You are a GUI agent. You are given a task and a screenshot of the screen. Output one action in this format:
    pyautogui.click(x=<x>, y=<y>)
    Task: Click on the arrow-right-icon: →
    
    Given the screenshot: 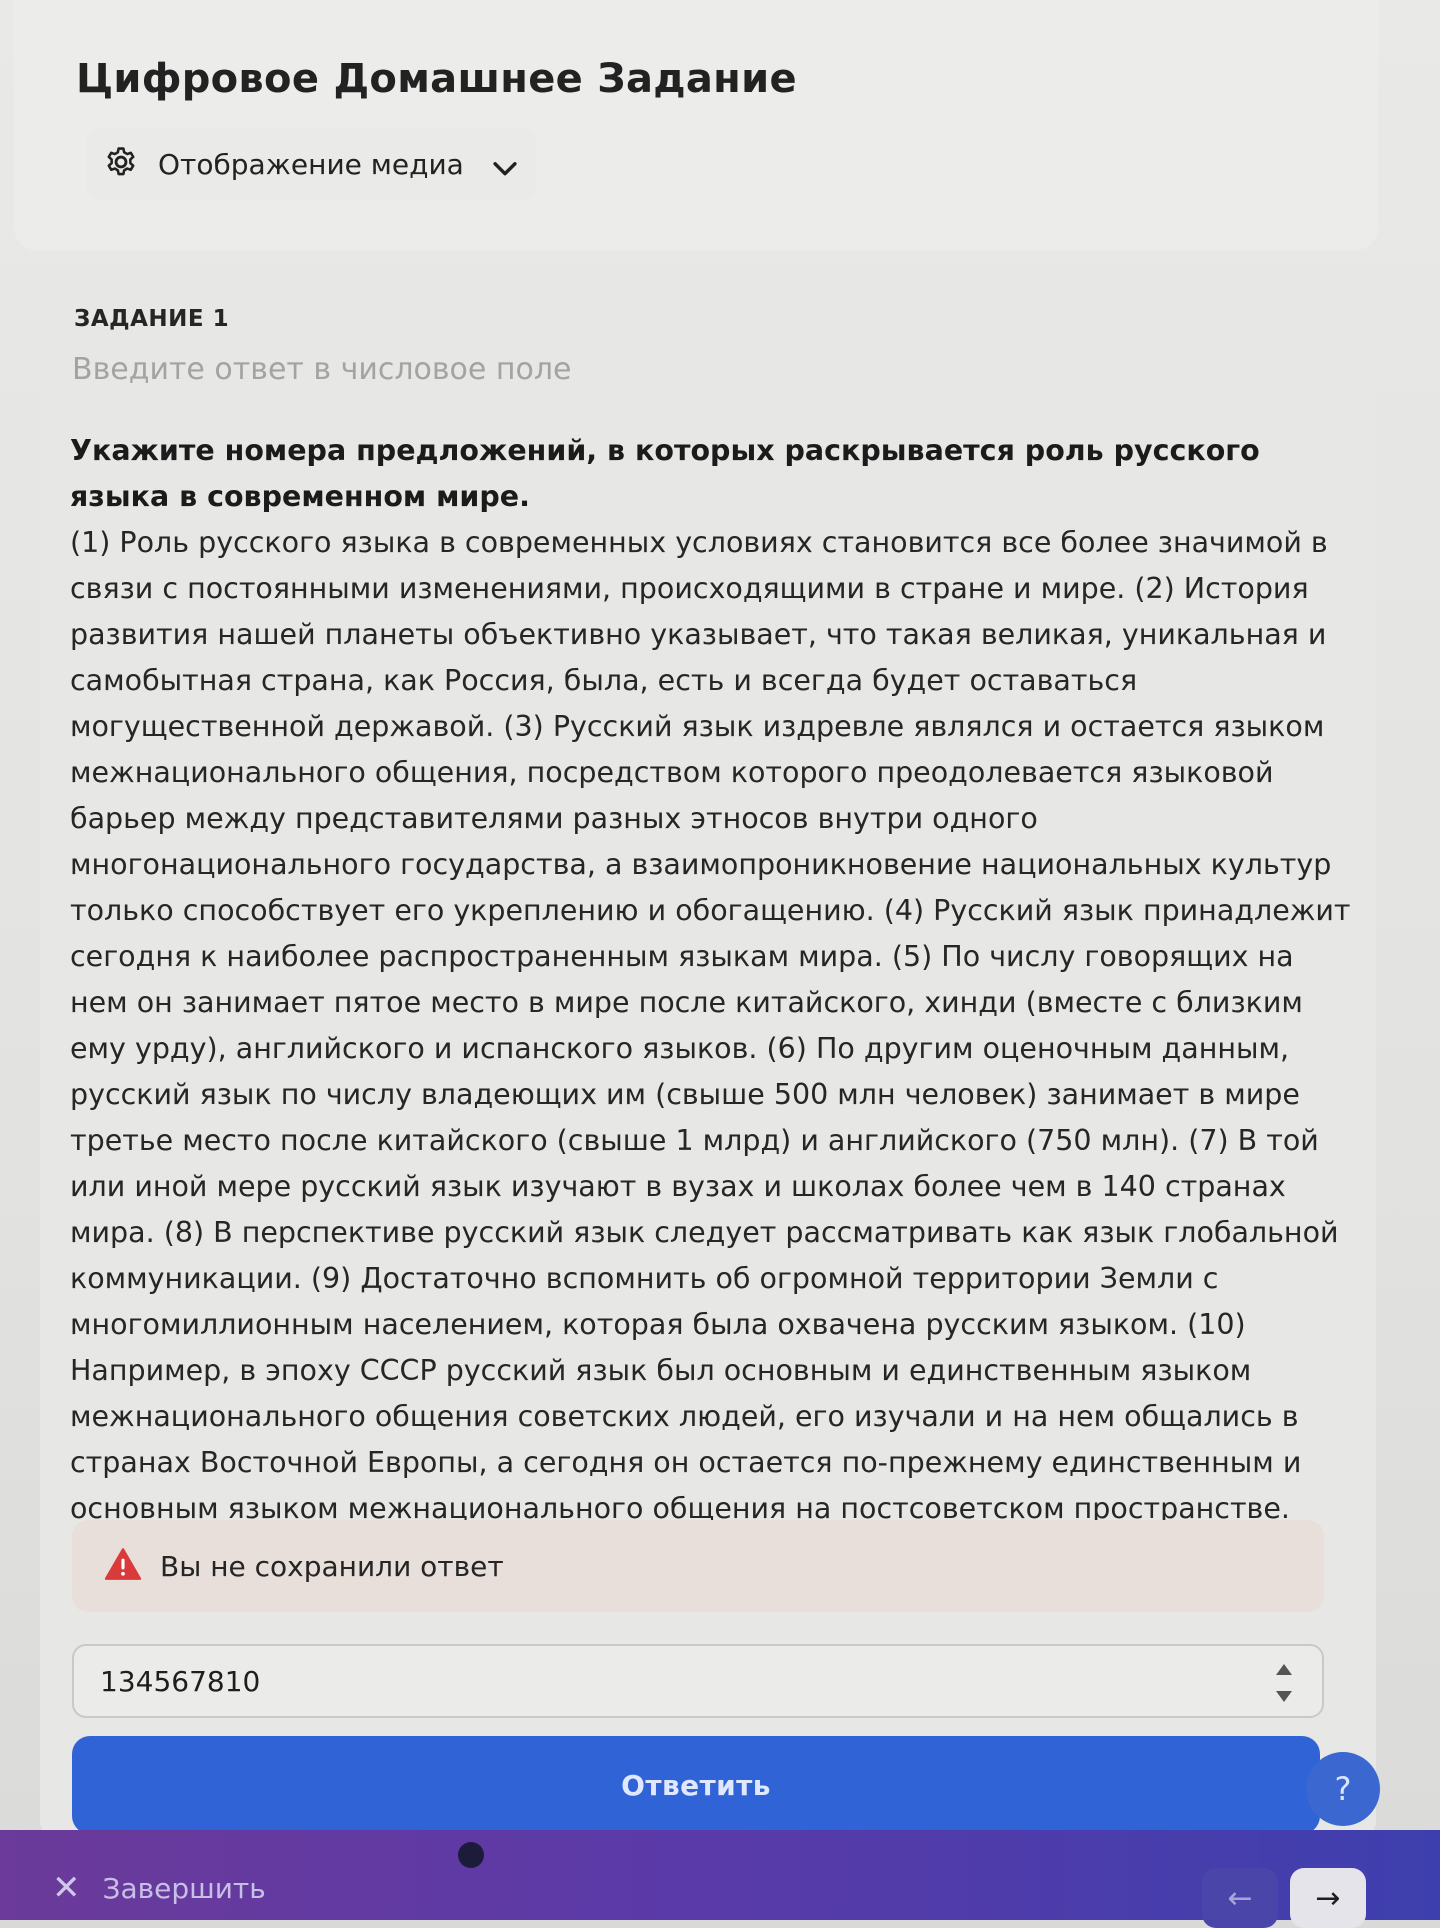 What is the action you would take?
    pyautogui.click(x=1328, y=1898)
    